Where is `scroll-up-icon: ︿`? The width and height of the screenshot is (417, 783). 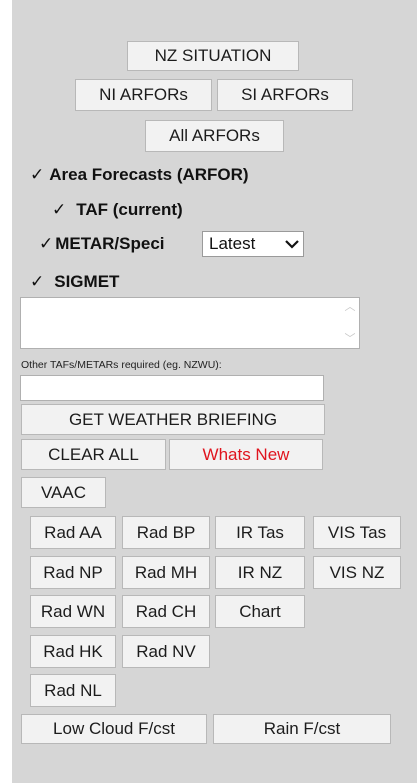
scroll-up-icon: ︿ is located at coordinates (350, 307).